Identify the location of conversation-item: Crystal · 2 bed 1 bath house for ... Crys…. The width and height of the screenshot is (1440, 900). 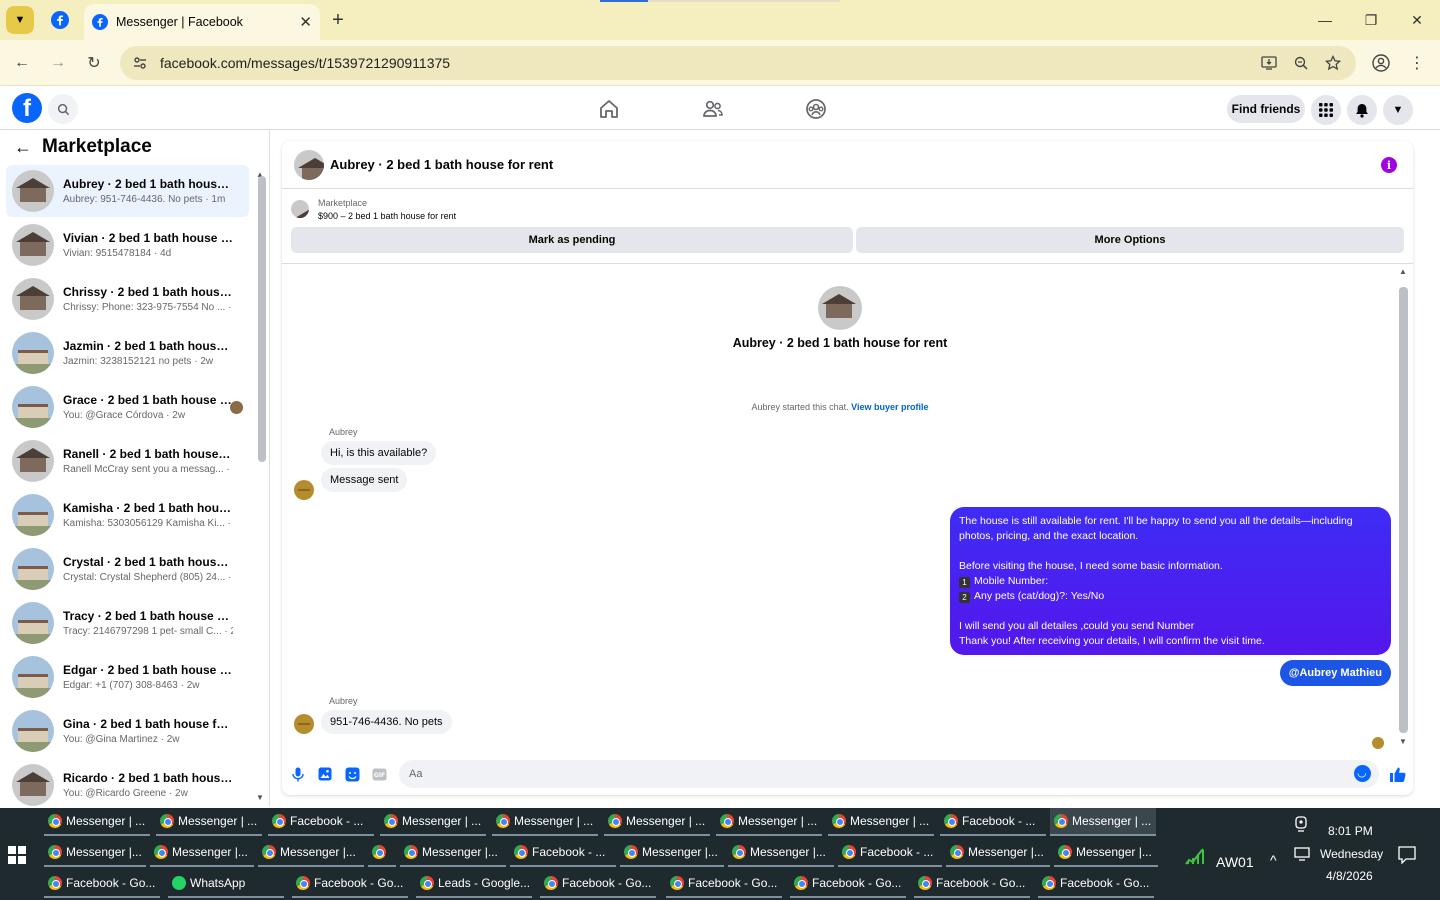
(127, 569).